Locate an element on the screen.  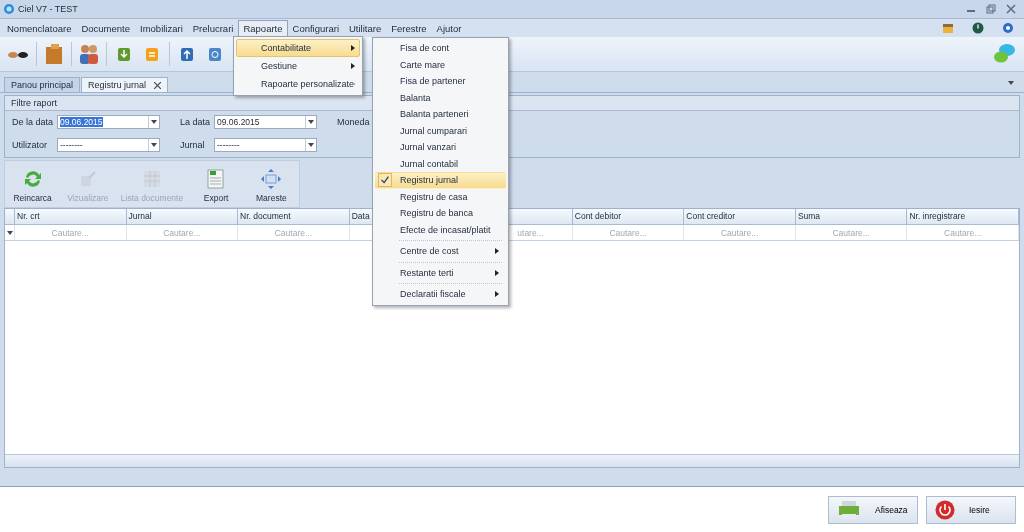
menu-item: Jurnal vanzari is located at coordinates (440, 147).